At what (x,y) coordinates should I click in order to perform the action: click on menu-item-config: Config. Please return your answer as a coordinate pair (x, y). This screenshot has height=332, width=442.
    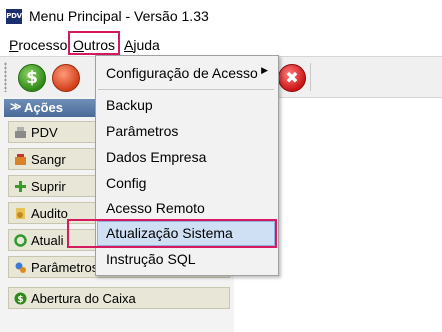
    Looking at the image, I should click on (126, 183).